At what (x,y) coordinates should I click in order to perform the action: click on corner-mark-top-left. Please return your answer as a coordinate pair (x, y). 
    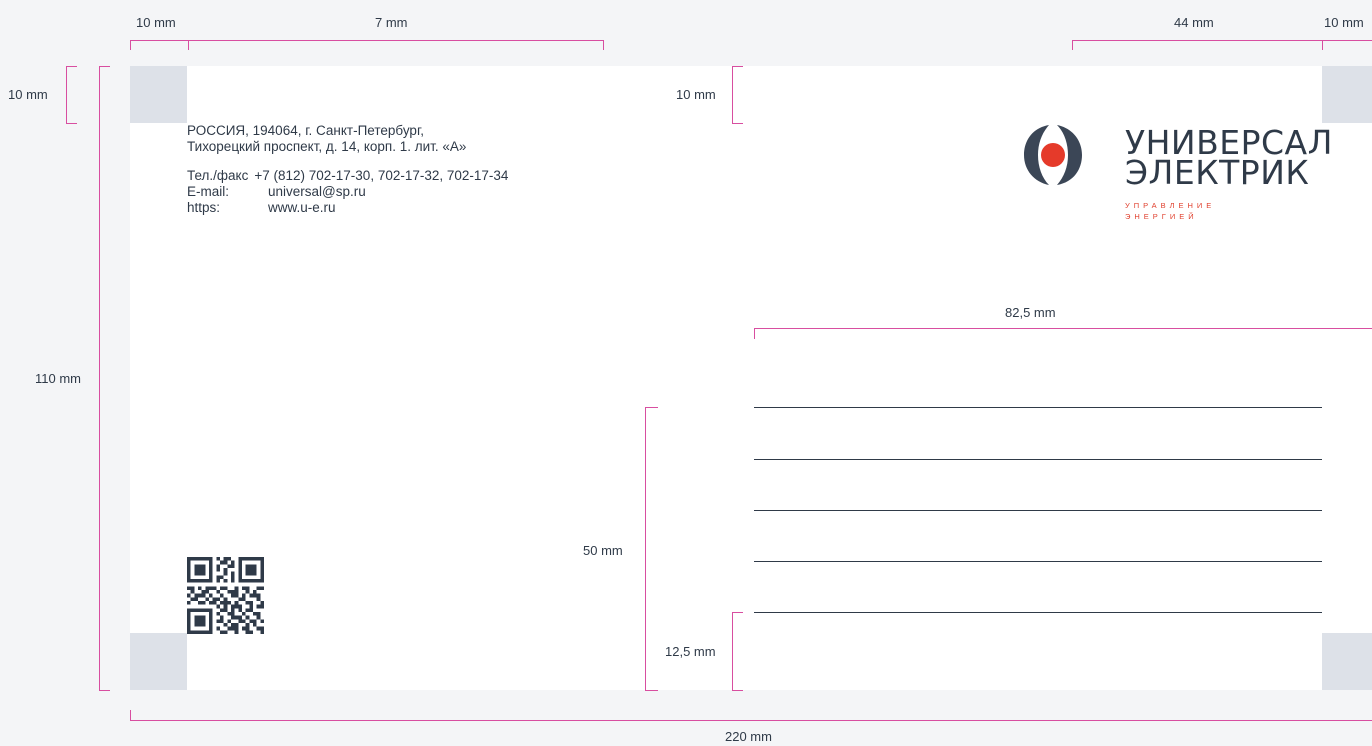
    Looking at the image, I should click on (158, 94).